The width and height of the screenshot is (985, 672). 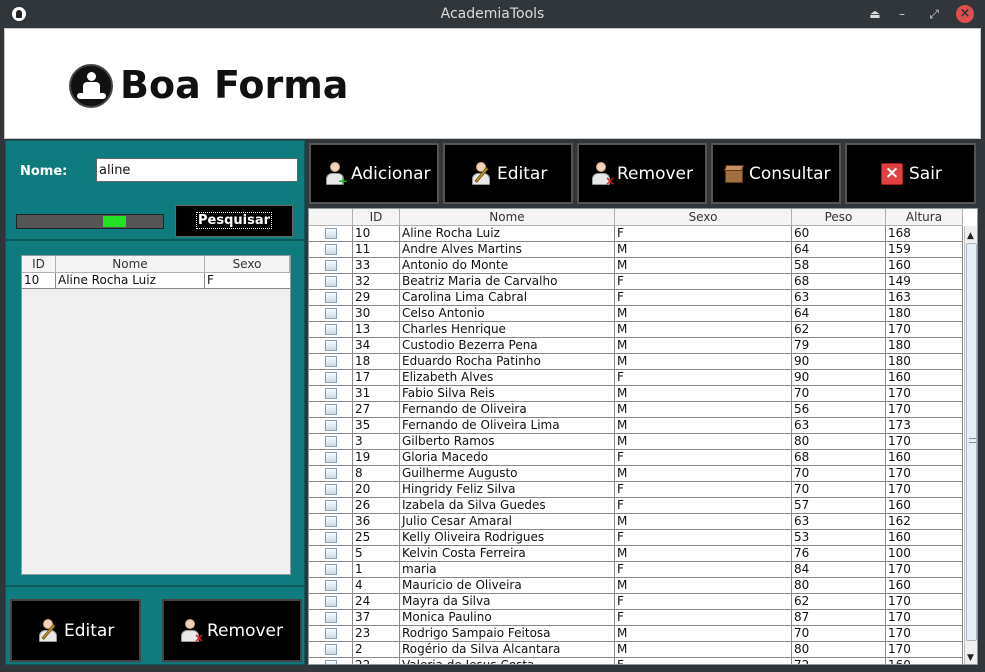 What do you see at coordinates (636, 298) in the screenshot?
I see `table-row: 29 Carolina Lima Cabral F 63 163` at bounding box center [636, 298].